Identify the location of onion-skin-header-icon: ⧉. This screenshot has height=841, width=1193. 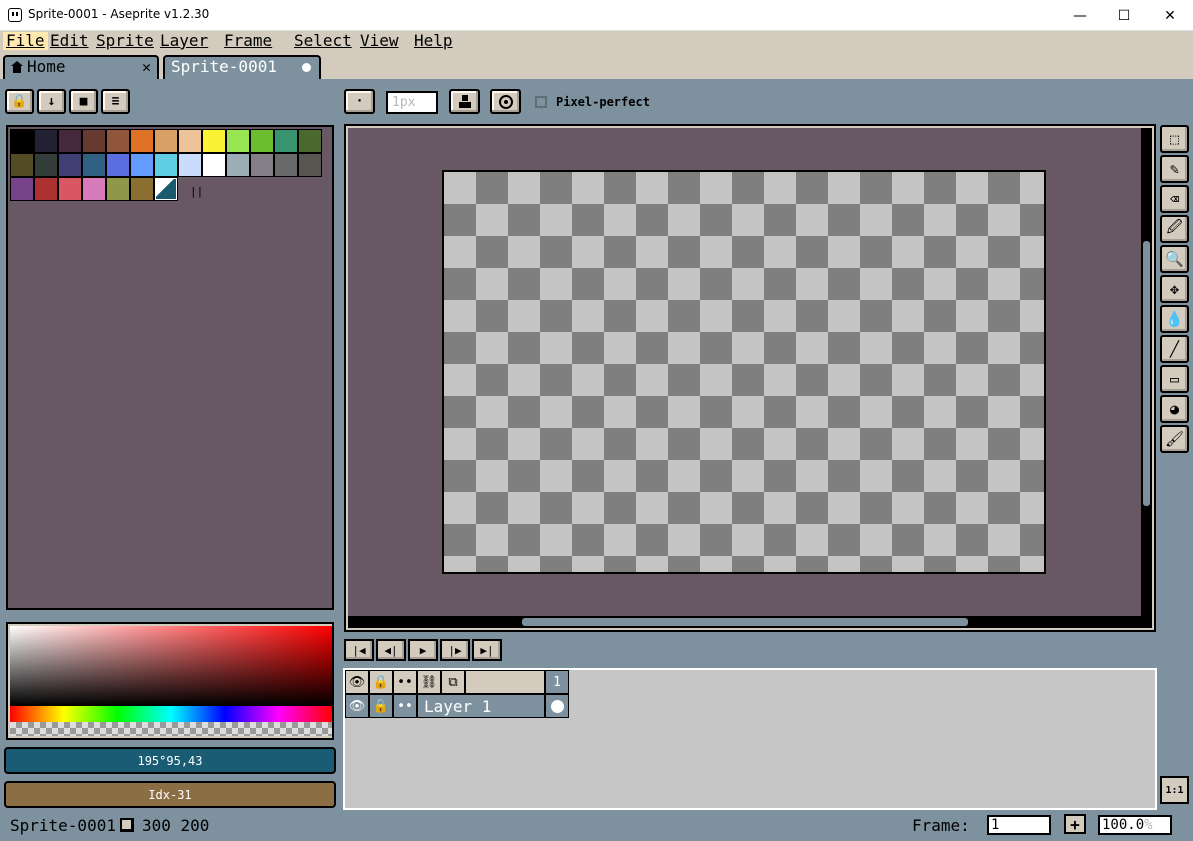
(453, 682).